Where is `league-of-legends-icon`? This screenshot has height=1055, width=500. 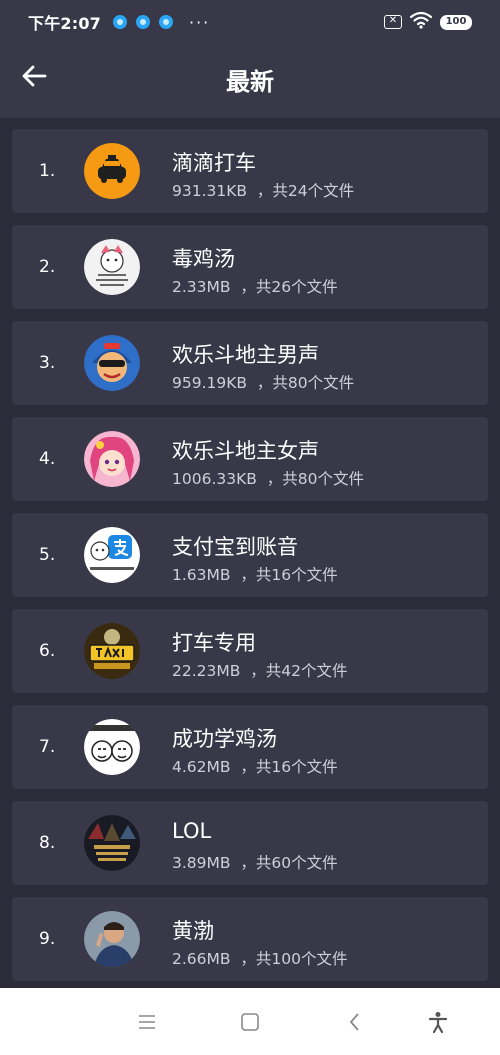
league-of-legends-icon is located at coordinates (112, 843).